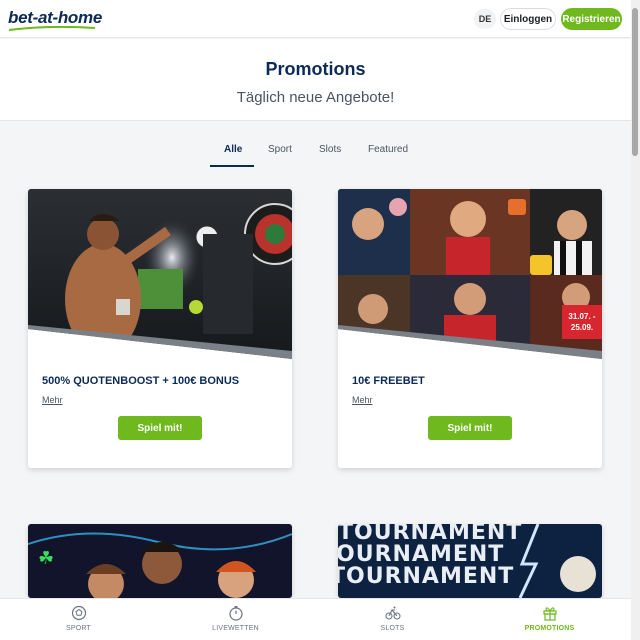 The height and width of the screenshot is (640, 640). What do you see at coordinates (392, 628) in the screenshot?
I see `nav-label-slots: SLOTS` at bounding box center [392, 628].